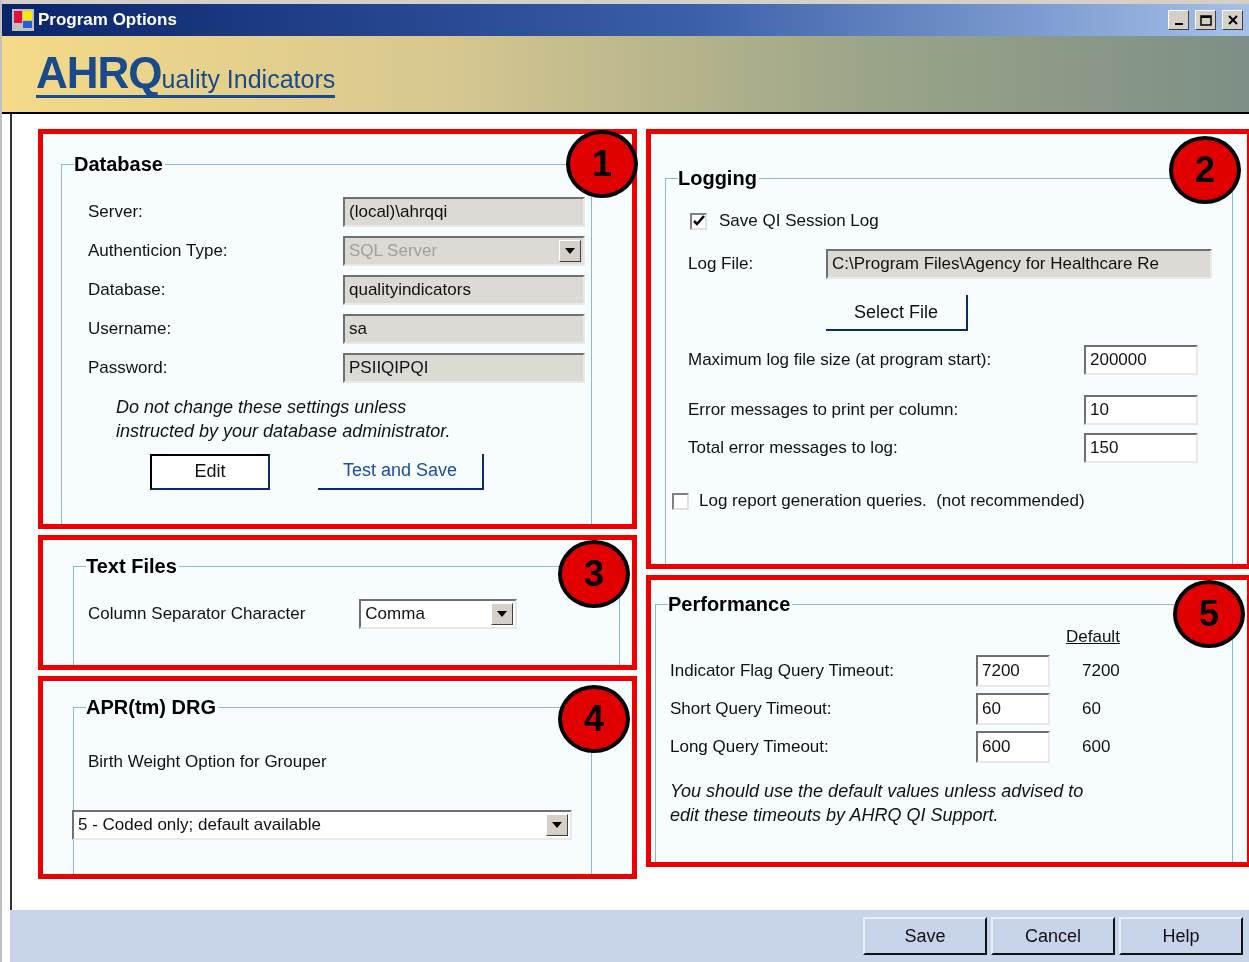  I want to click on footer-button: Help, so click(1181, 936).